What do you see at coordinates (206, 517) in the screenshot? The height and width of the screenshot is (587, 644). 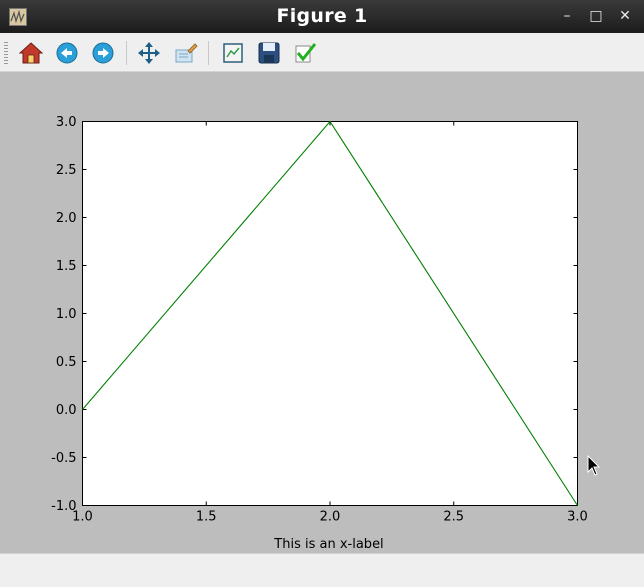 I see `x-tick-label: 1.5` at bounding box center [206, 517].